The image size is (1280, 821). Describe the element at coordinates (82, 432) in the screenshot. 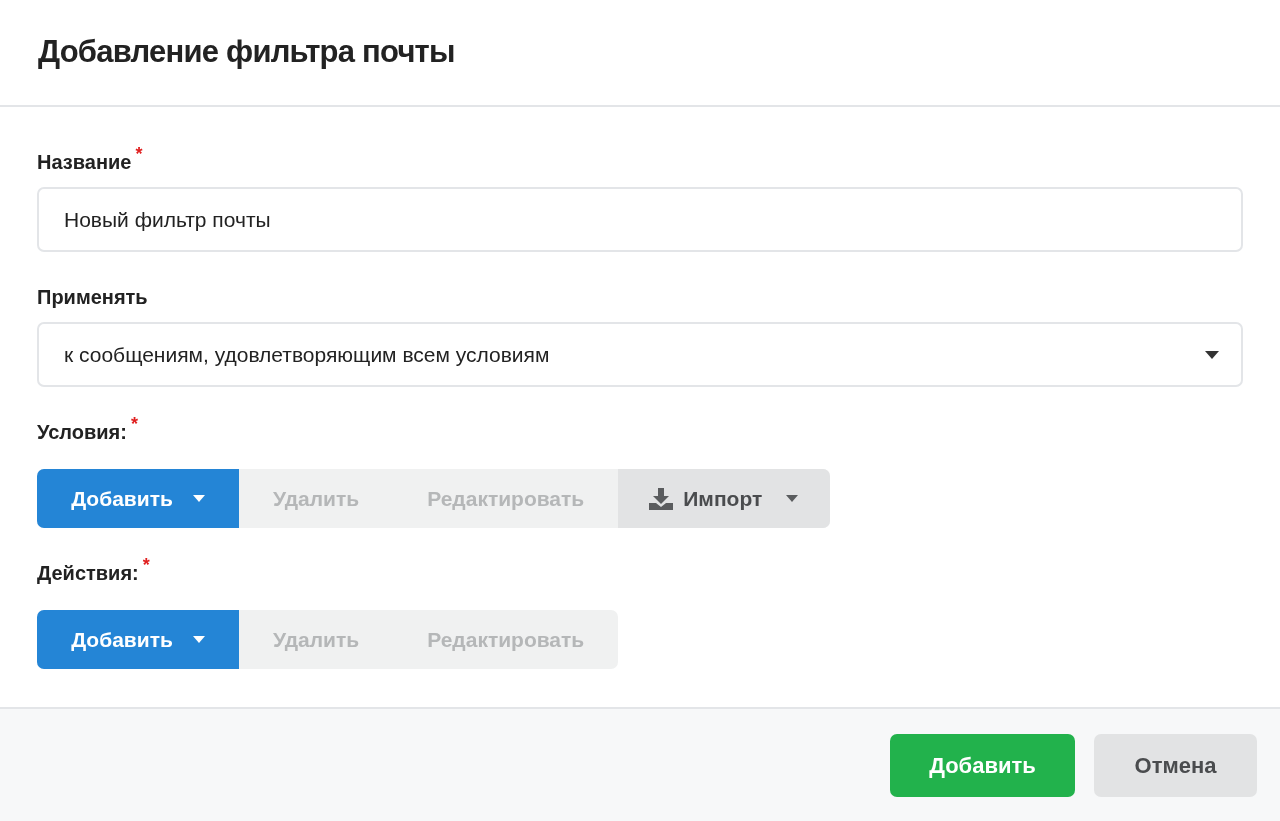

I see `field-label: Условия:` at that location.